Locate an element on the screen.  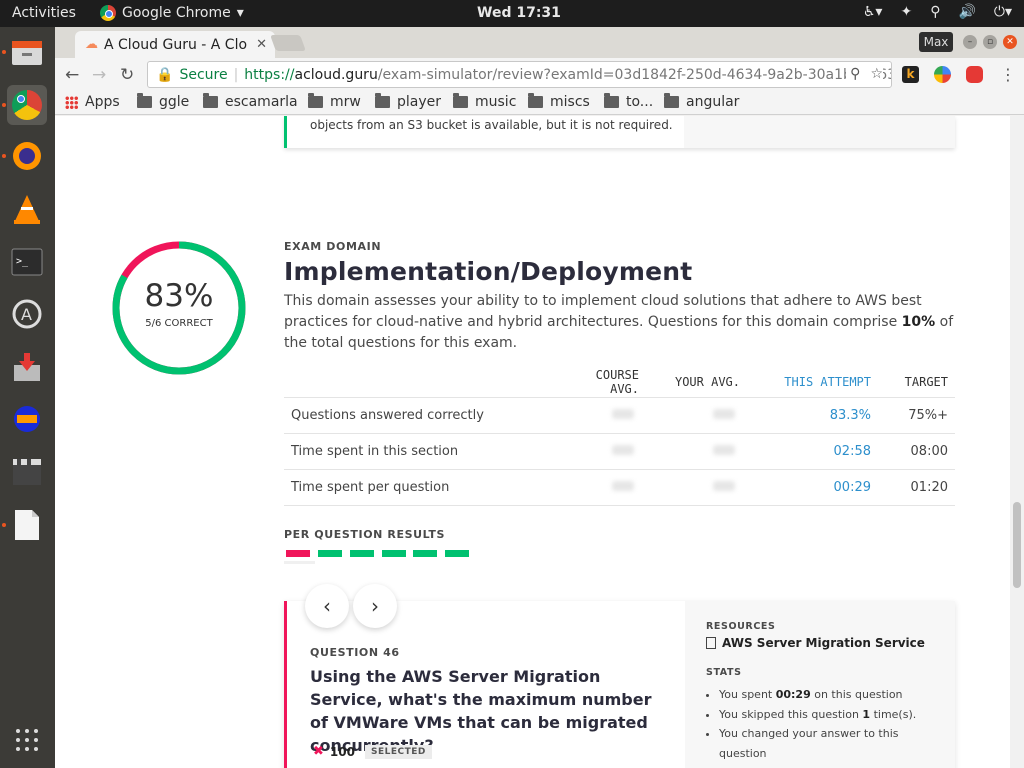
installer-app-icon is located at coordinates (27, 367).